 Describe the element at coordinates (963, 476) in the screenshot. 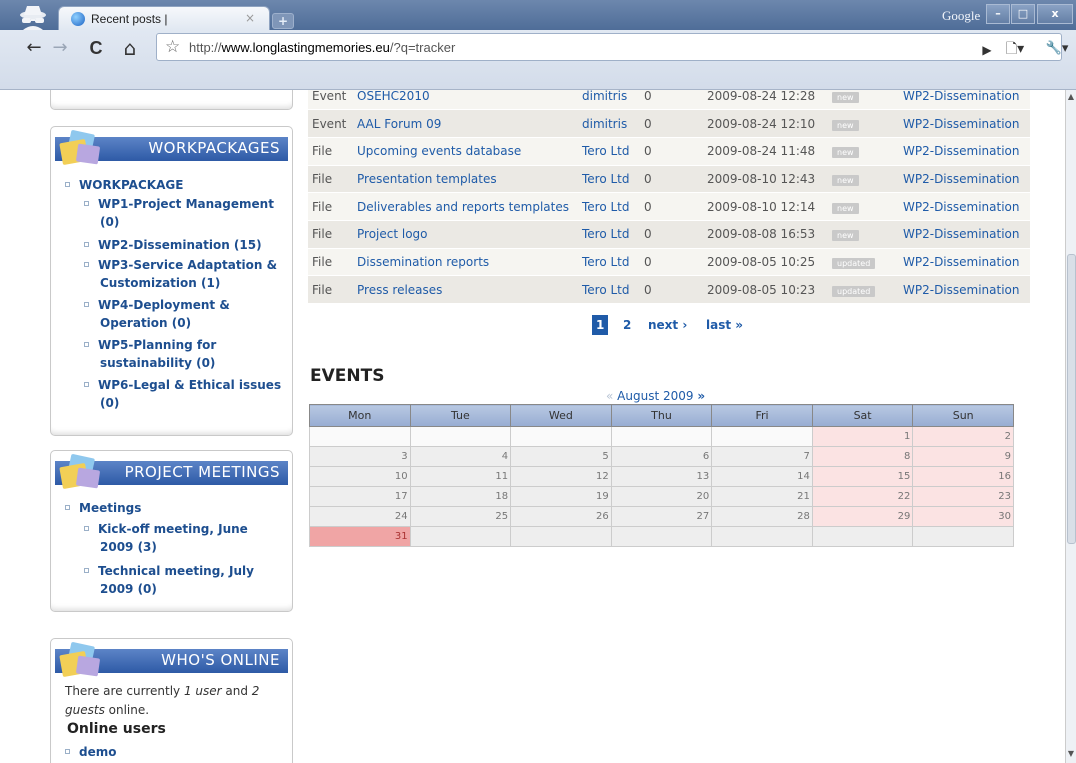

I see `calendar-day-cell: 16` at that location.